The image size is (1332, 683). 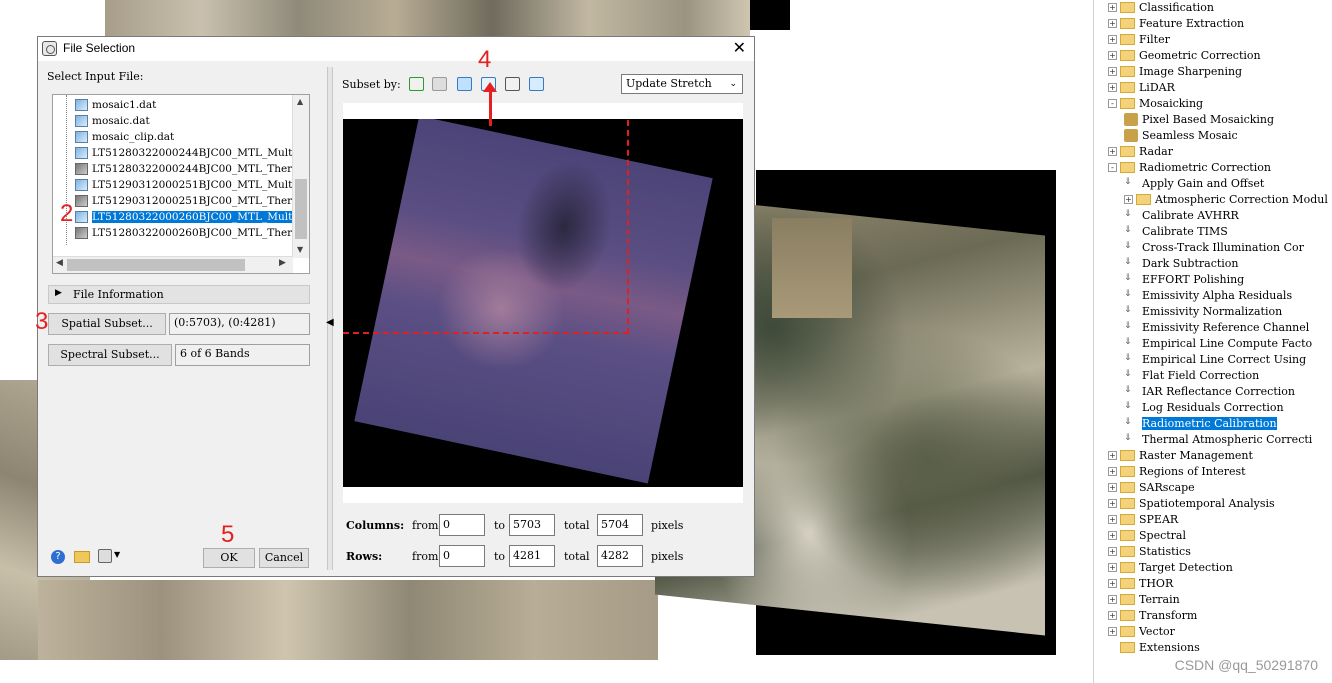 I want to click on file-list-hscroll: ◀ ▶, so click(x=173, y=264).